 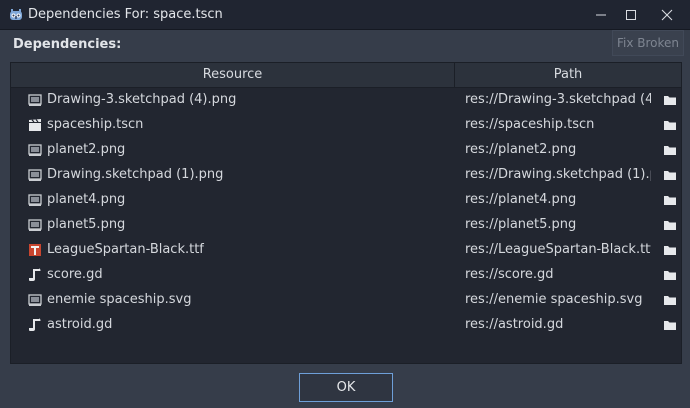 I want to click on column-header-resource: Resource, so click(x=233, y=75).